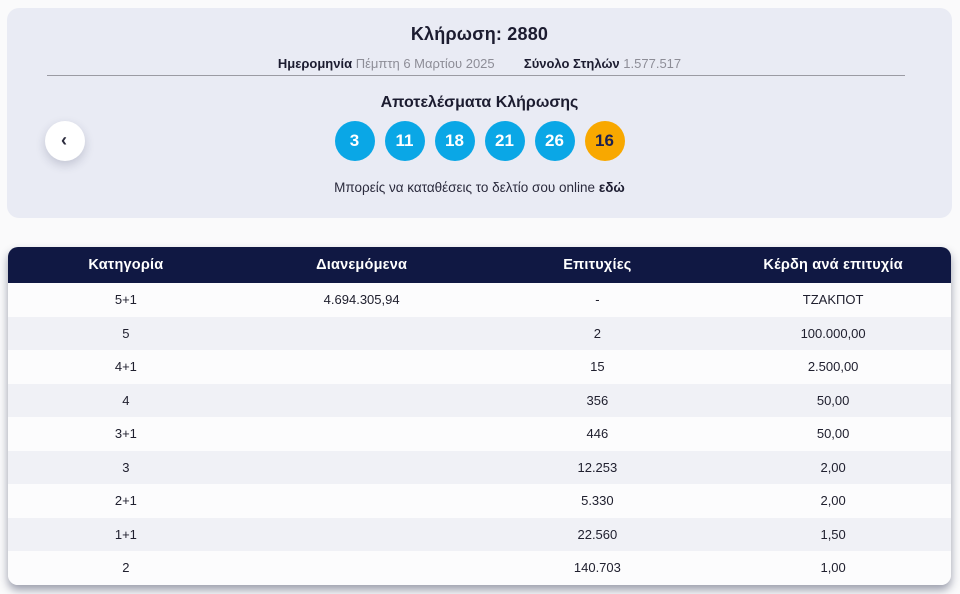 The height and width of the screenshot is (594, 960). I want to click on cell-category: 2+1, so click(125, 501).